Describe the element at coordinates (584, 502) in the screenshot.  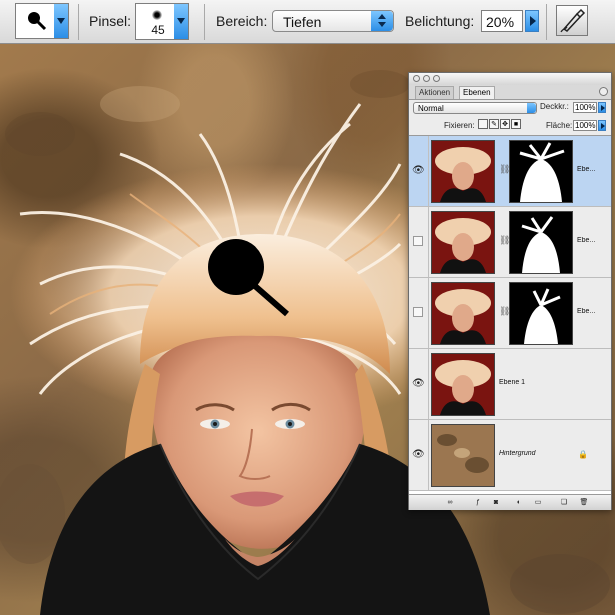
I see `trash-icon: 🗑` at that location.